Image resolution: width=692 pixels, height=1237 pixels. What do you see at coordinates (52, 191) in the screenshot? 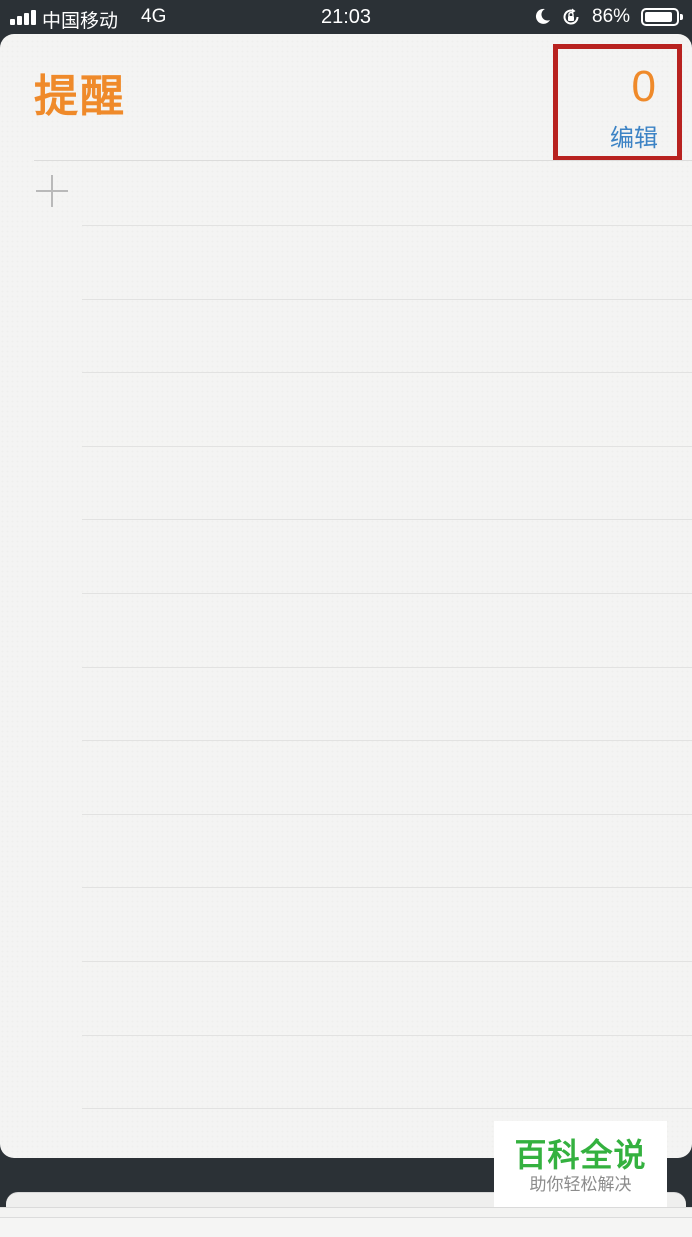
I see `plus-icon` at bounding box center [52, 191].